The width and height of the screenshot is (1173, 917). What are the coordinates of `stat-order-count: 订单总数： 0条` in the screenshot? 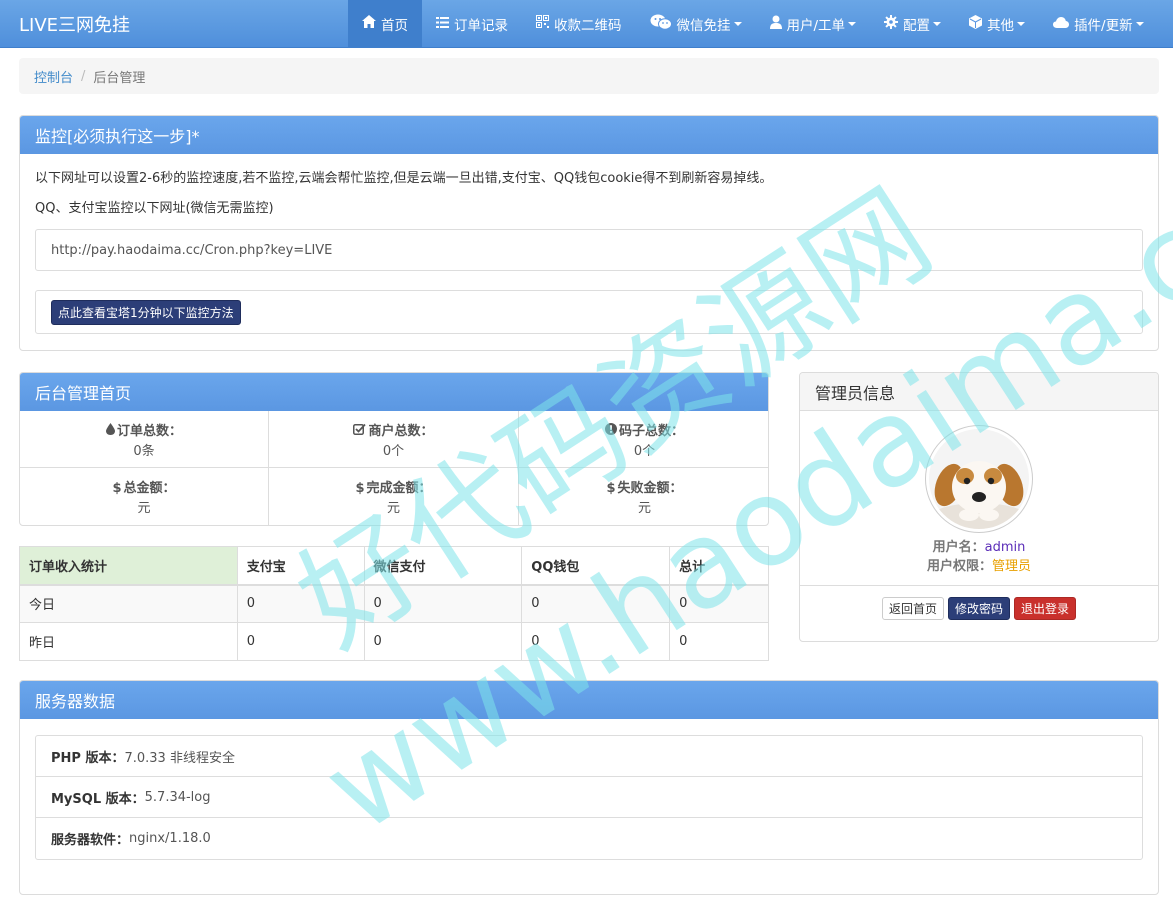 It's located at (144, 439).